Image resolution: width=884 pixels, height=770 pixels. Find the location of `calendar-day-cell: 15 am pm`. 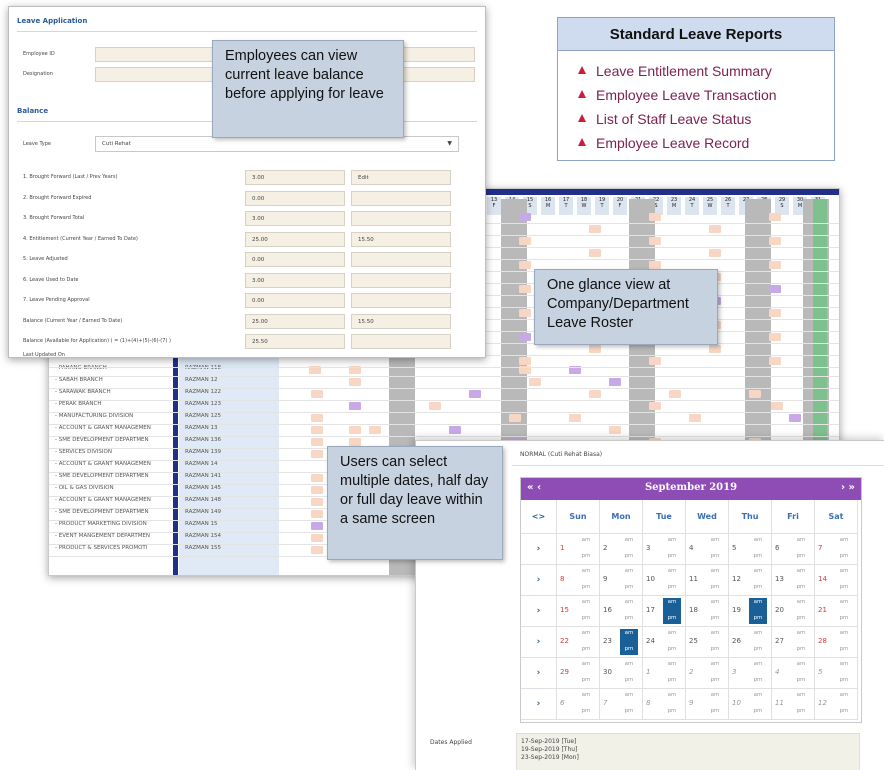

calendar-day-cell: 15 am pm is located at coordinates (578, 611).